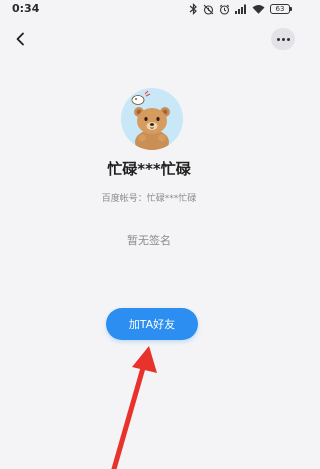 This screenshot has height=469, width=320. I want to click on avatar, so click(152, 119).